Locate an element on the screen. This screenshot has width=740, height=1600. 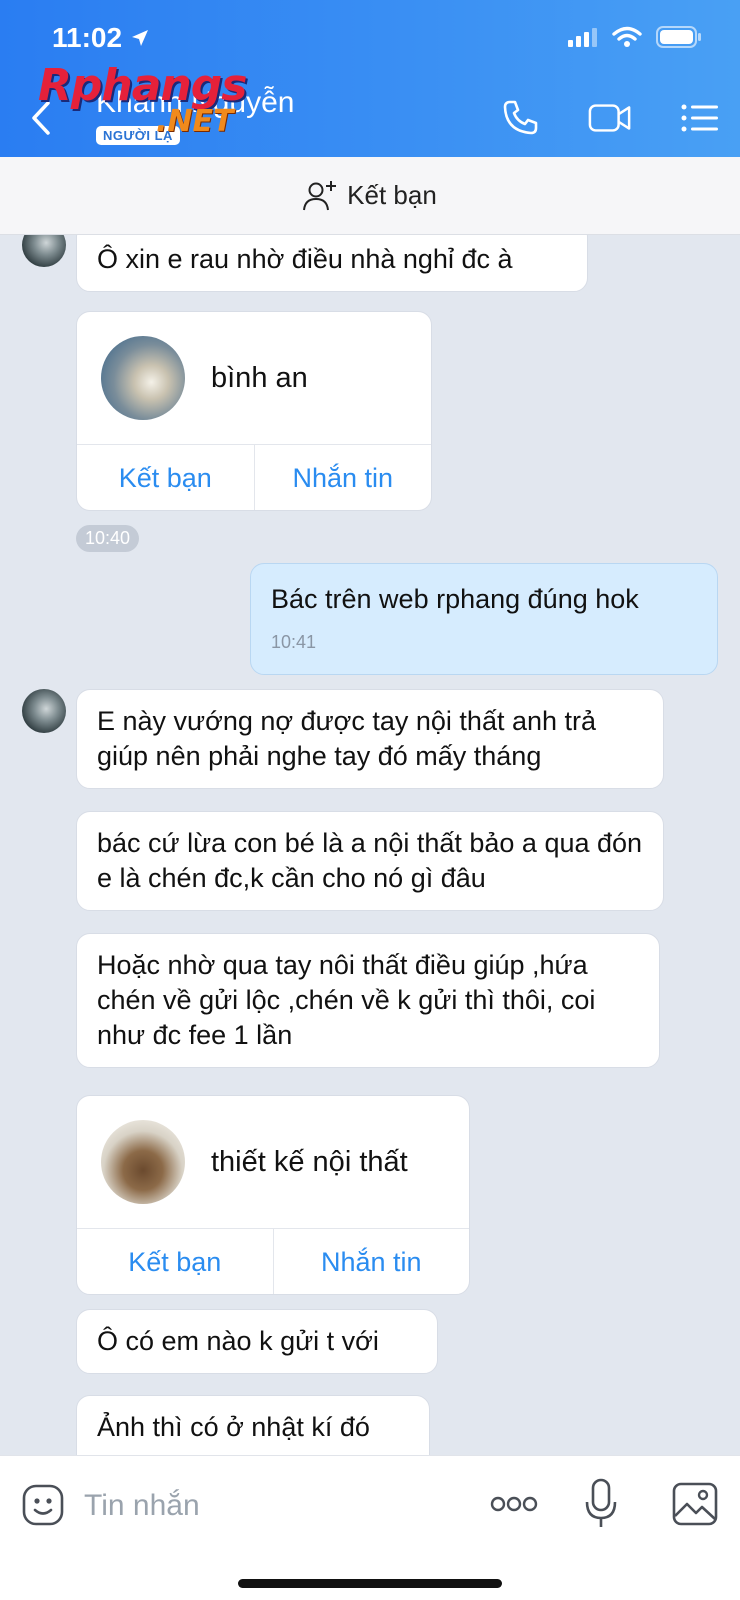
phone-icon is located at coordinates (520, 117).